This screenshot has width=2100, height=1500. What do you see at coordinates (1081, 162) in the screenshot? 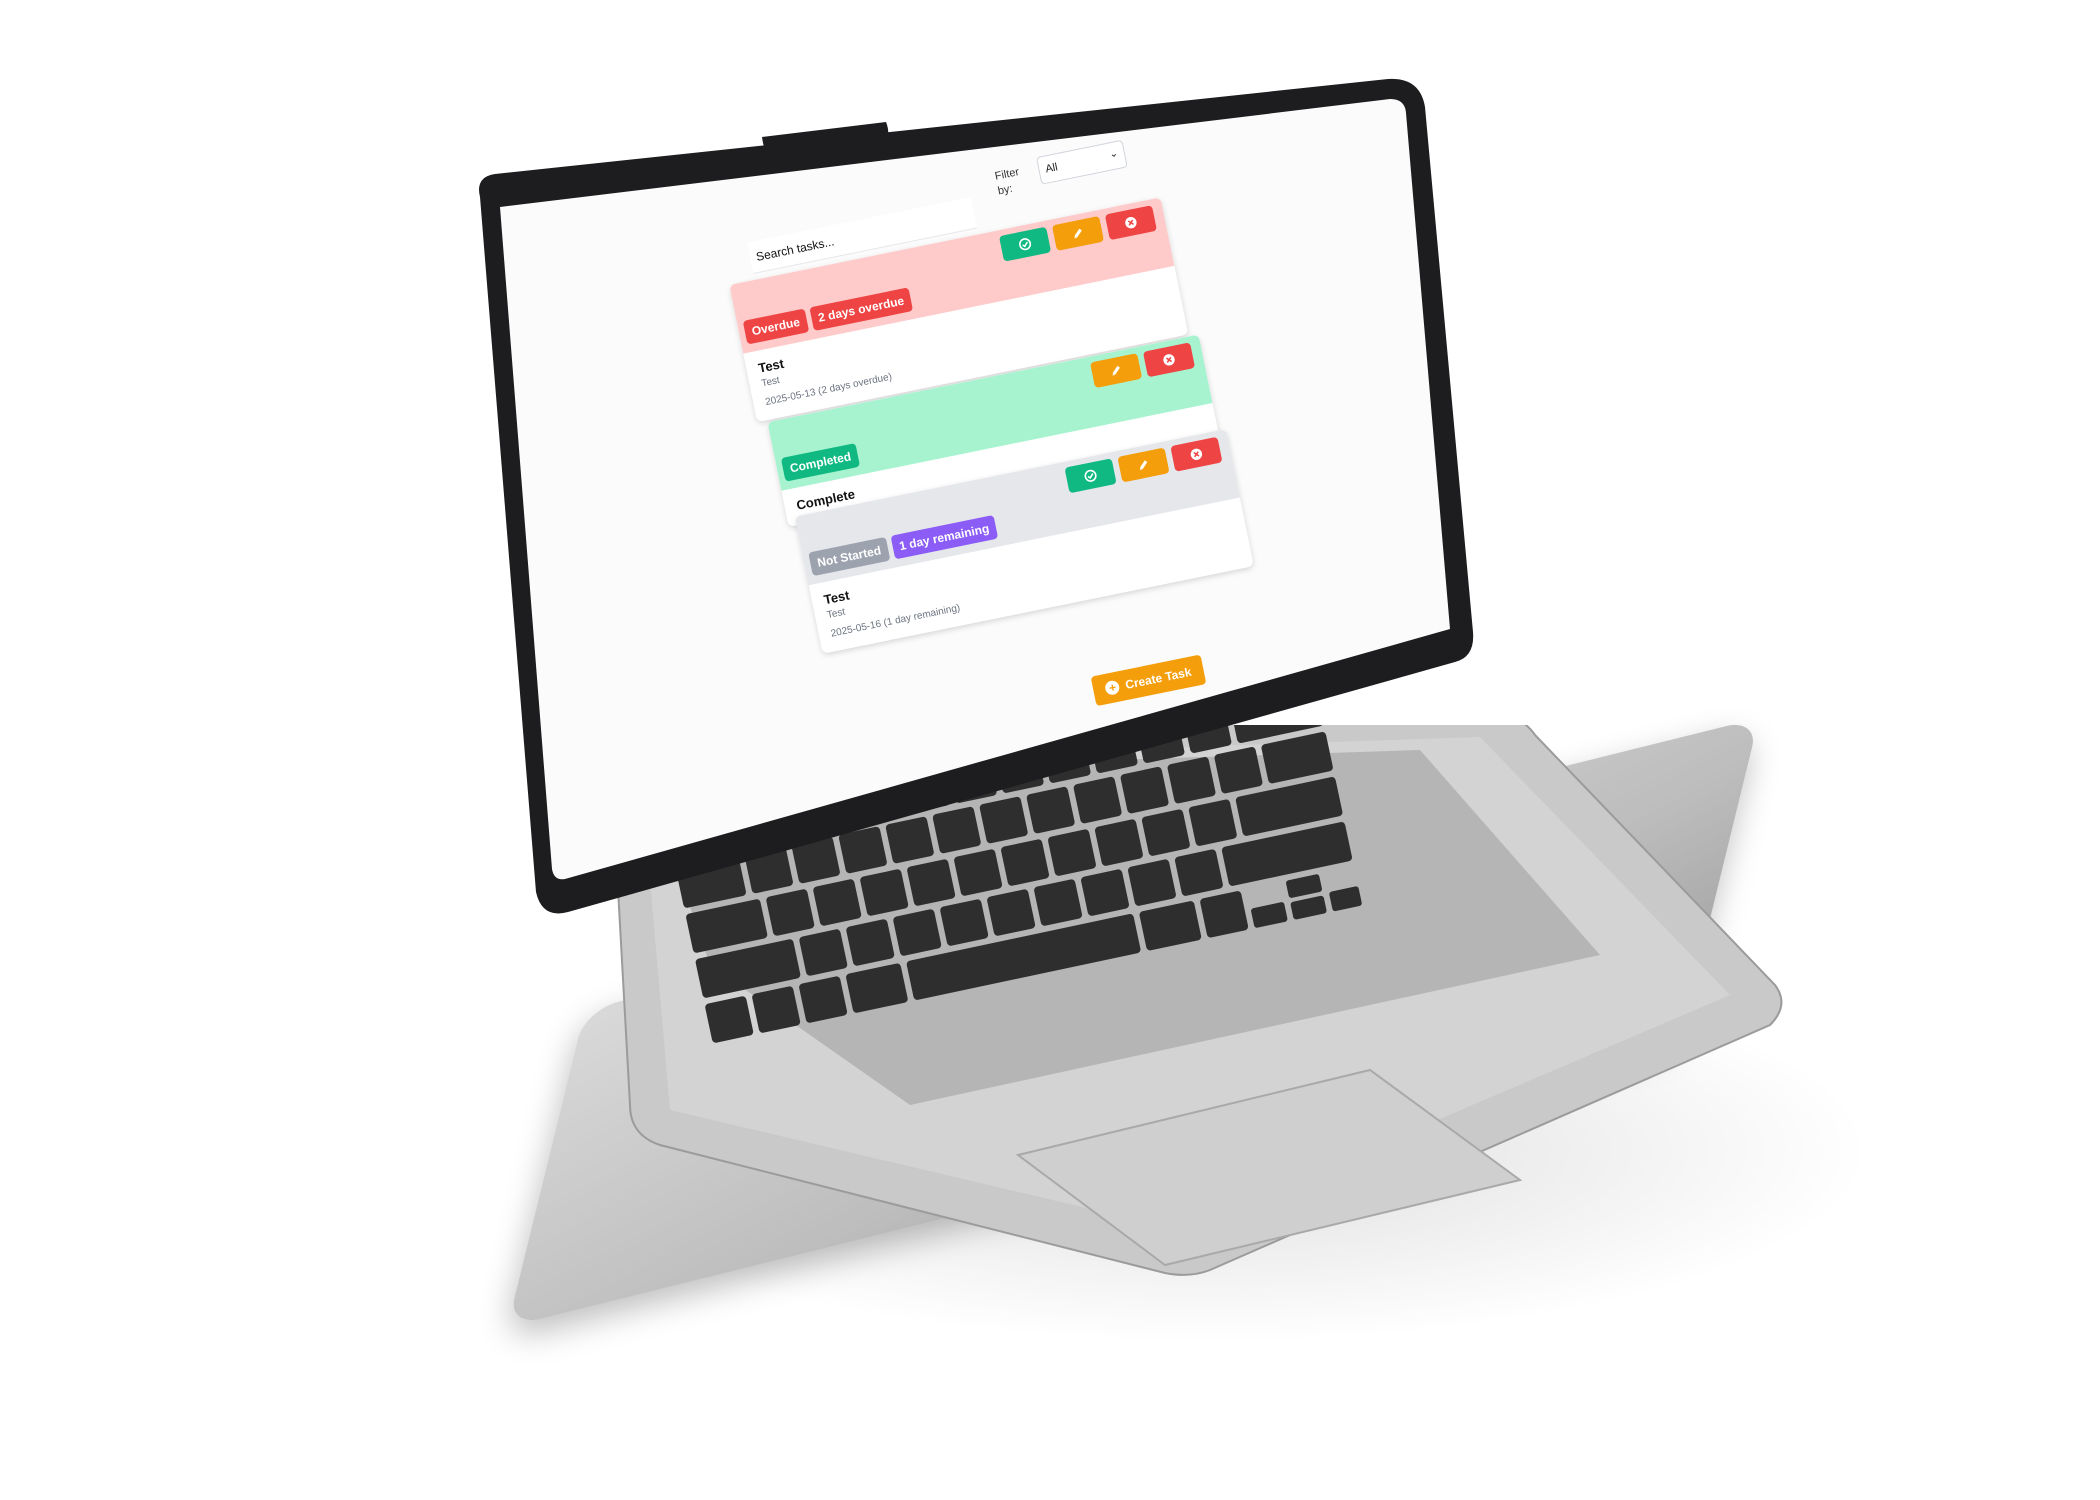
I see `filter-select: All ⌄` at bounding box center [1081, 162].